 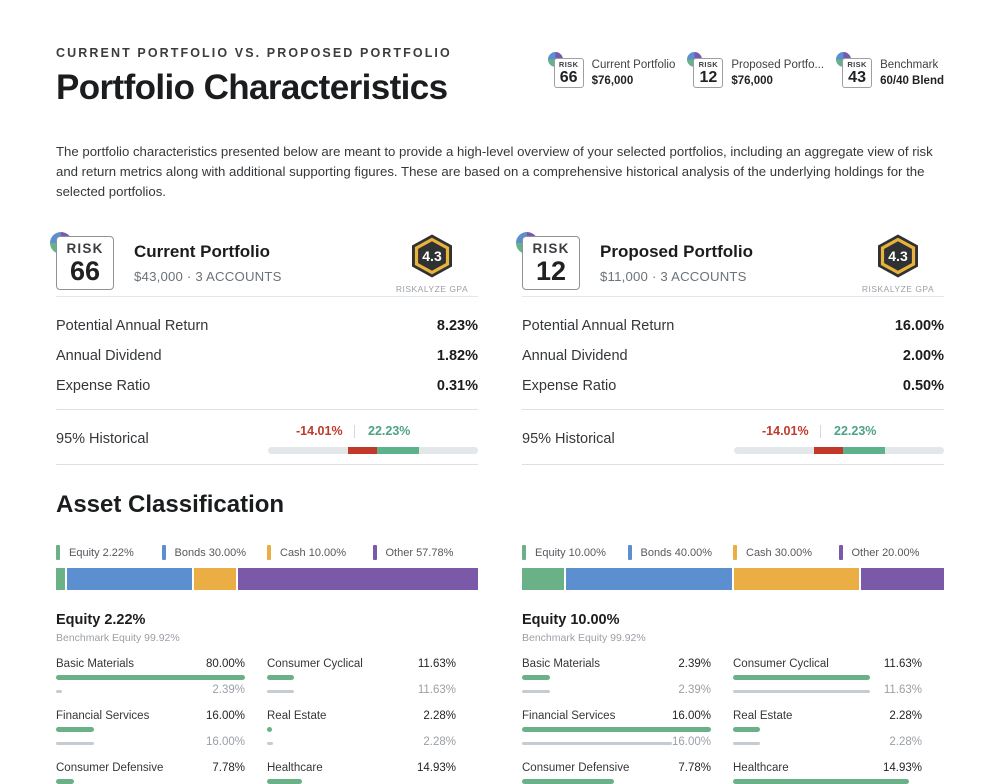 I want to click on sector-name: Healthcare, so click(x=761, y=768).